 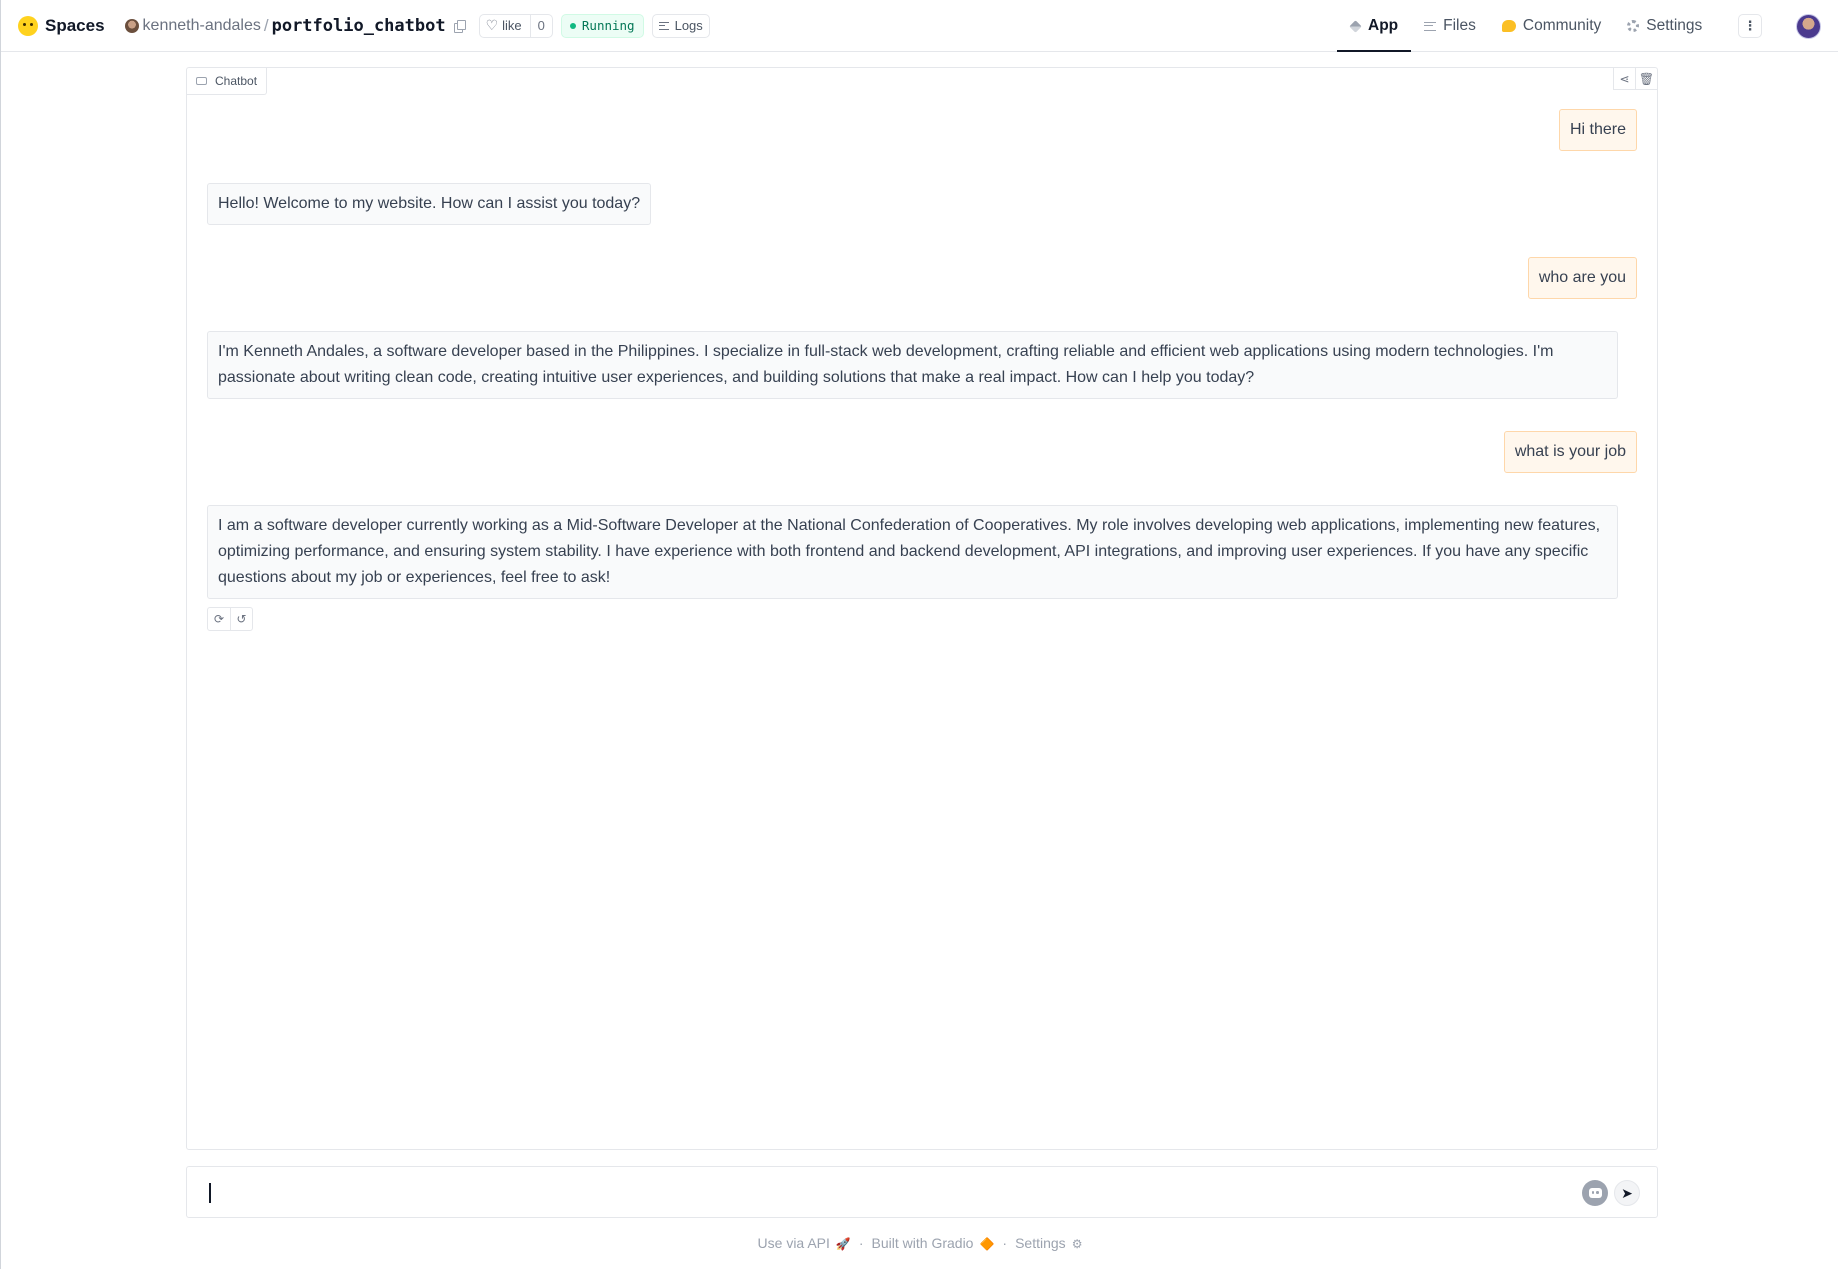 What do you see at coordinates (1383, 25) in the screenshot?
I see `tab-app-label: App` at bounding box center [1383, 25].